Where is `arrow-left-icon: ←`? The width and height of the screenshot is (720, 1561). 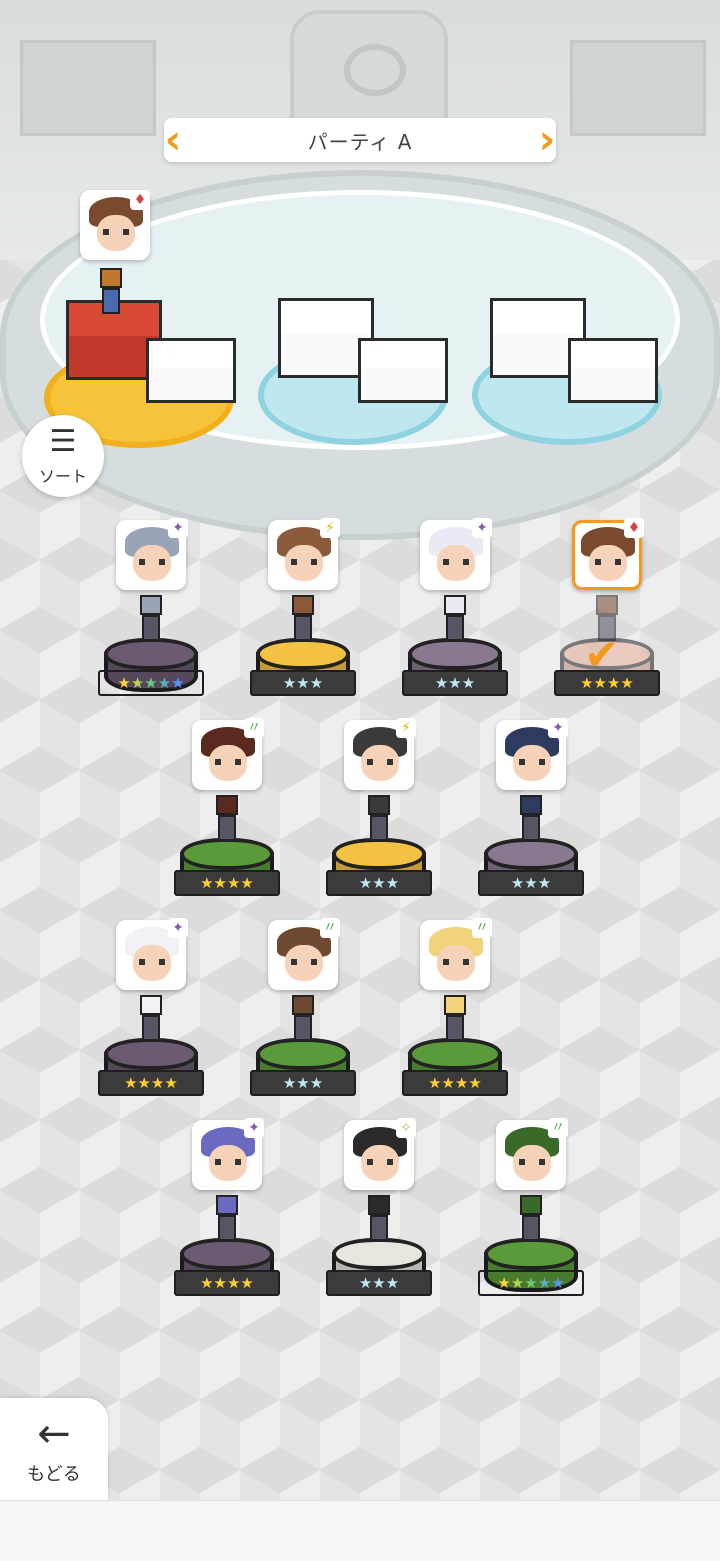
arrow-left-icon: ← is located at coordinates (54, 1434).